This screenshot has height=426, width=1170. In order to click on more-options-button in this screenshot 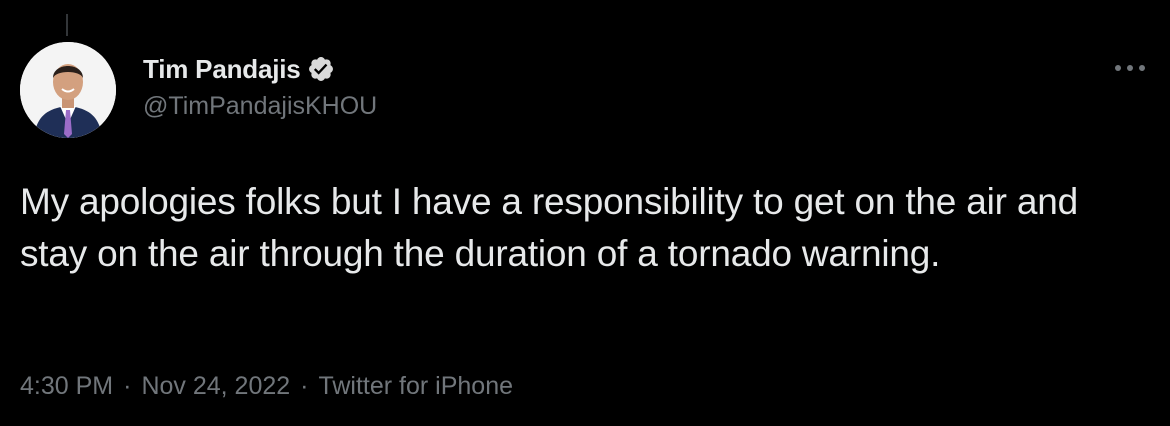, I will do `click(1130, 68)`.